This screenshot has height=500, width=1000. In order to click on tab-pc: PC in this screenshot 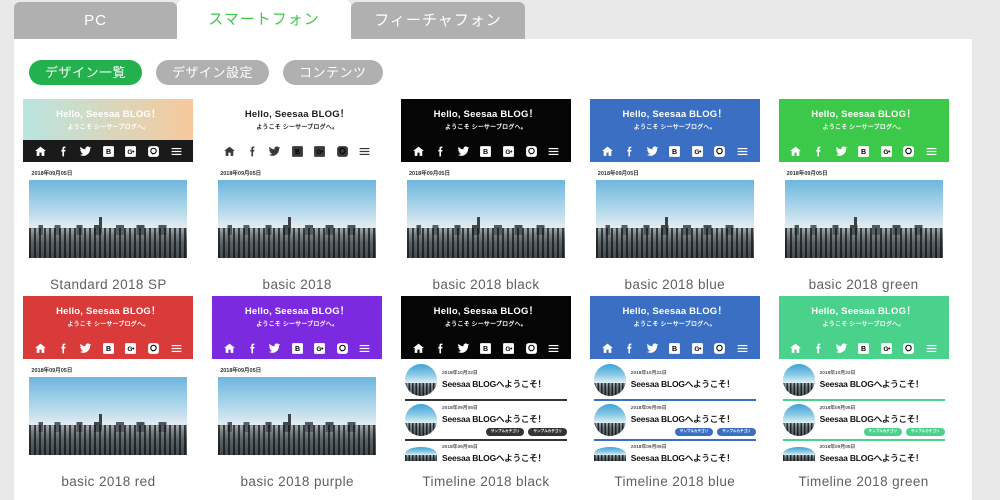, I will do `click(95, 20)`.